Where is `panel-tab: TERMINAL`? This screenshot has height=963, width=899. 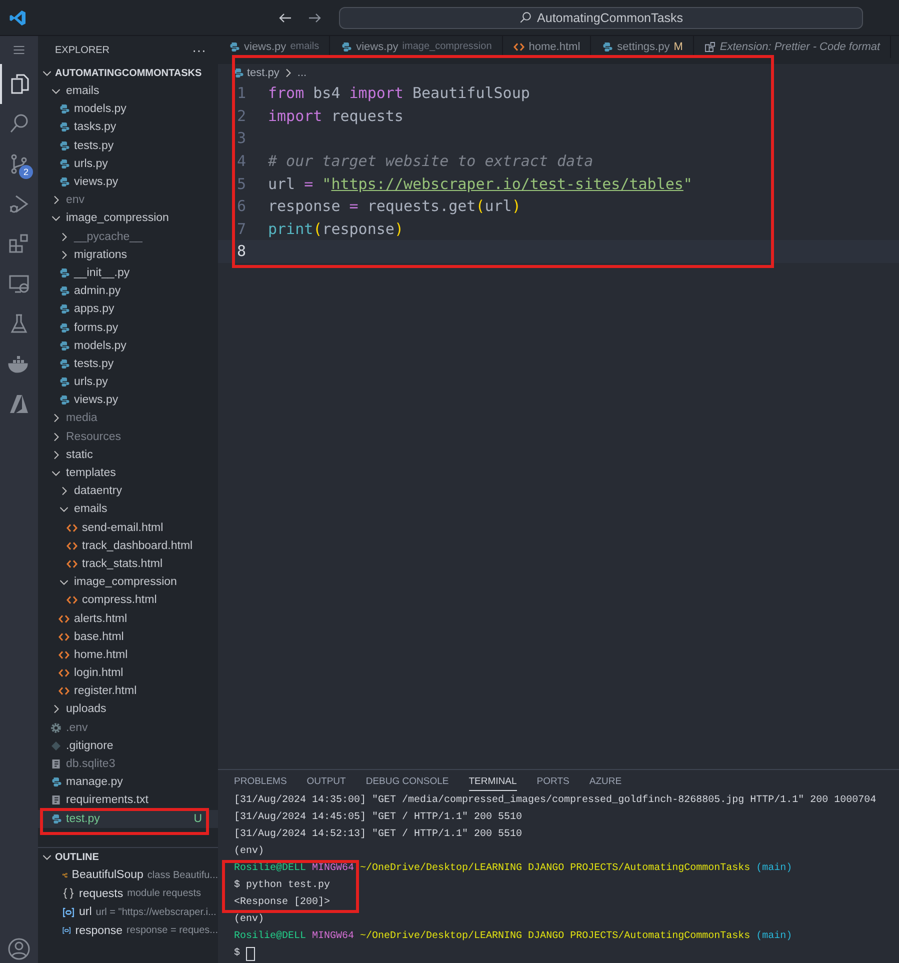
panel-tab: TERMINAL is located at coordinates (492, 781).